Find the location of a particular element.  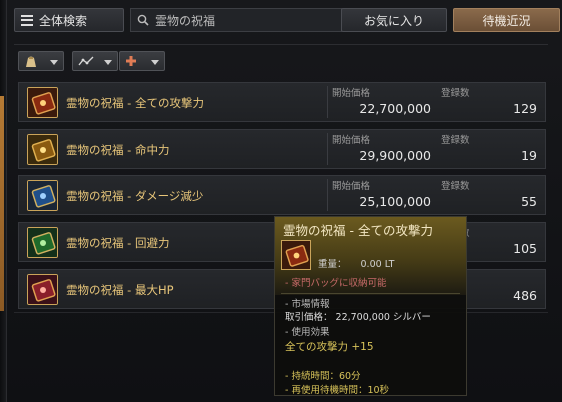

registered-count-value: 486 is located at coordinates (525, 295).